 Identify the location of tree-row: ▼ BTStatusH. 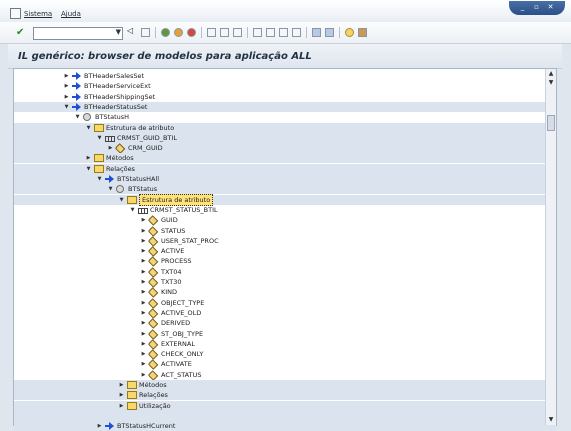
(285, 117).